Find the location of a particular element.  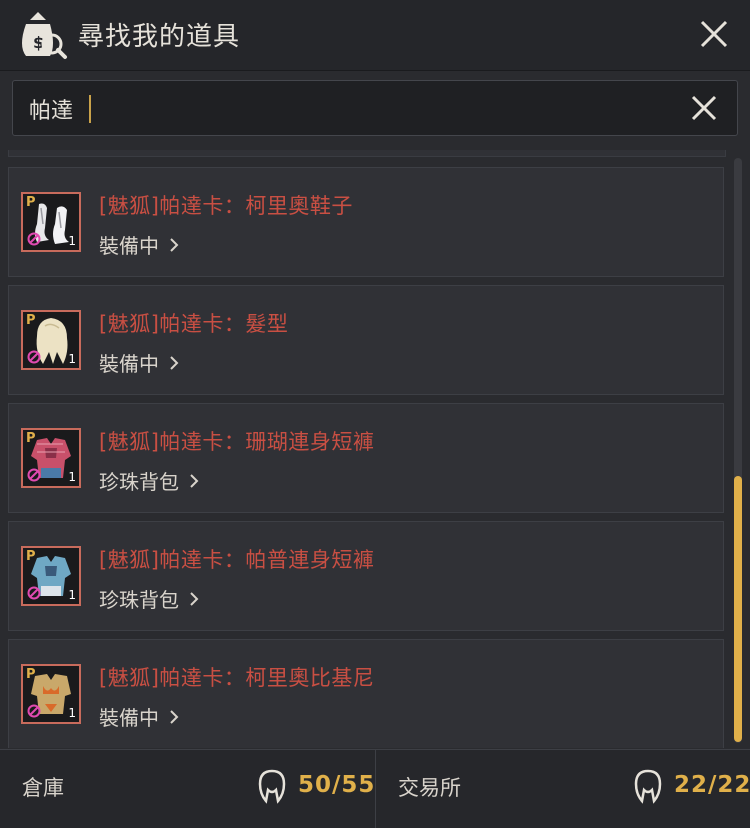

market-capacity: 22/22 is located at coordinates (712, 785).